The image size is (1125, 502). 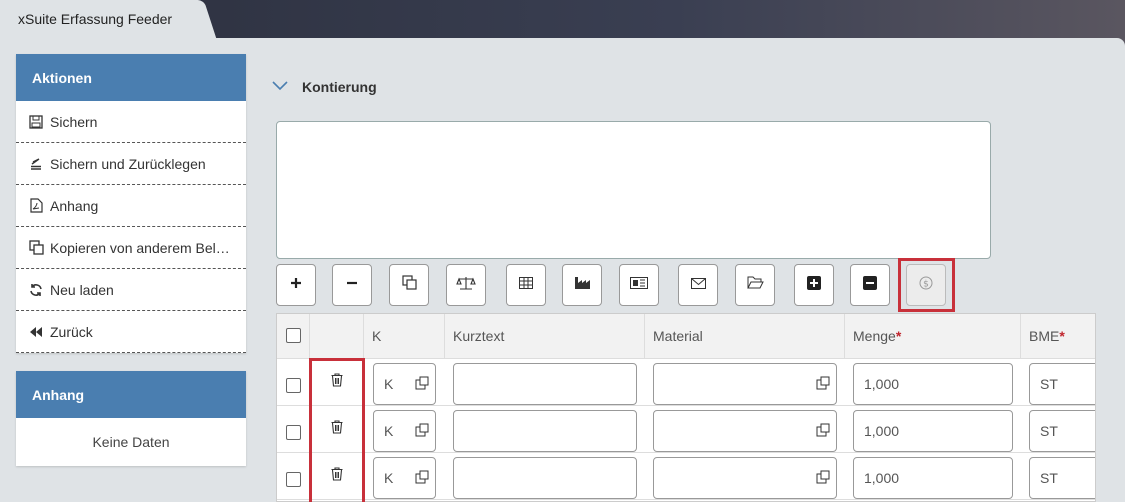 I want to click on document-button, so click(x=639, y=285).